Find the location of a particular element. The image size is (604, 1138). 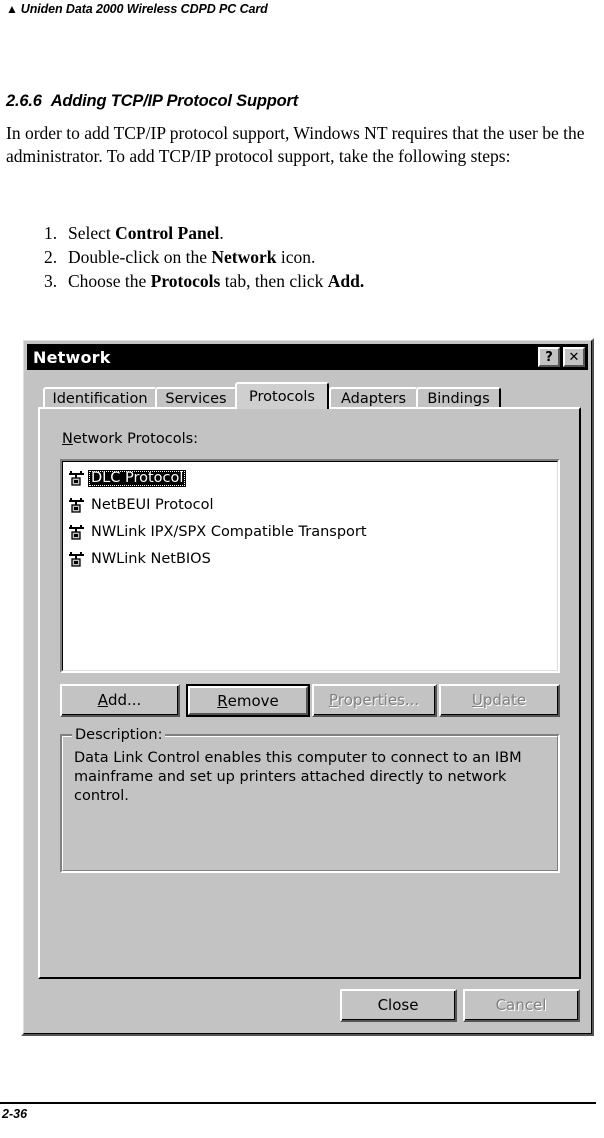

footer-divider is located at coordinates (298, 1103).